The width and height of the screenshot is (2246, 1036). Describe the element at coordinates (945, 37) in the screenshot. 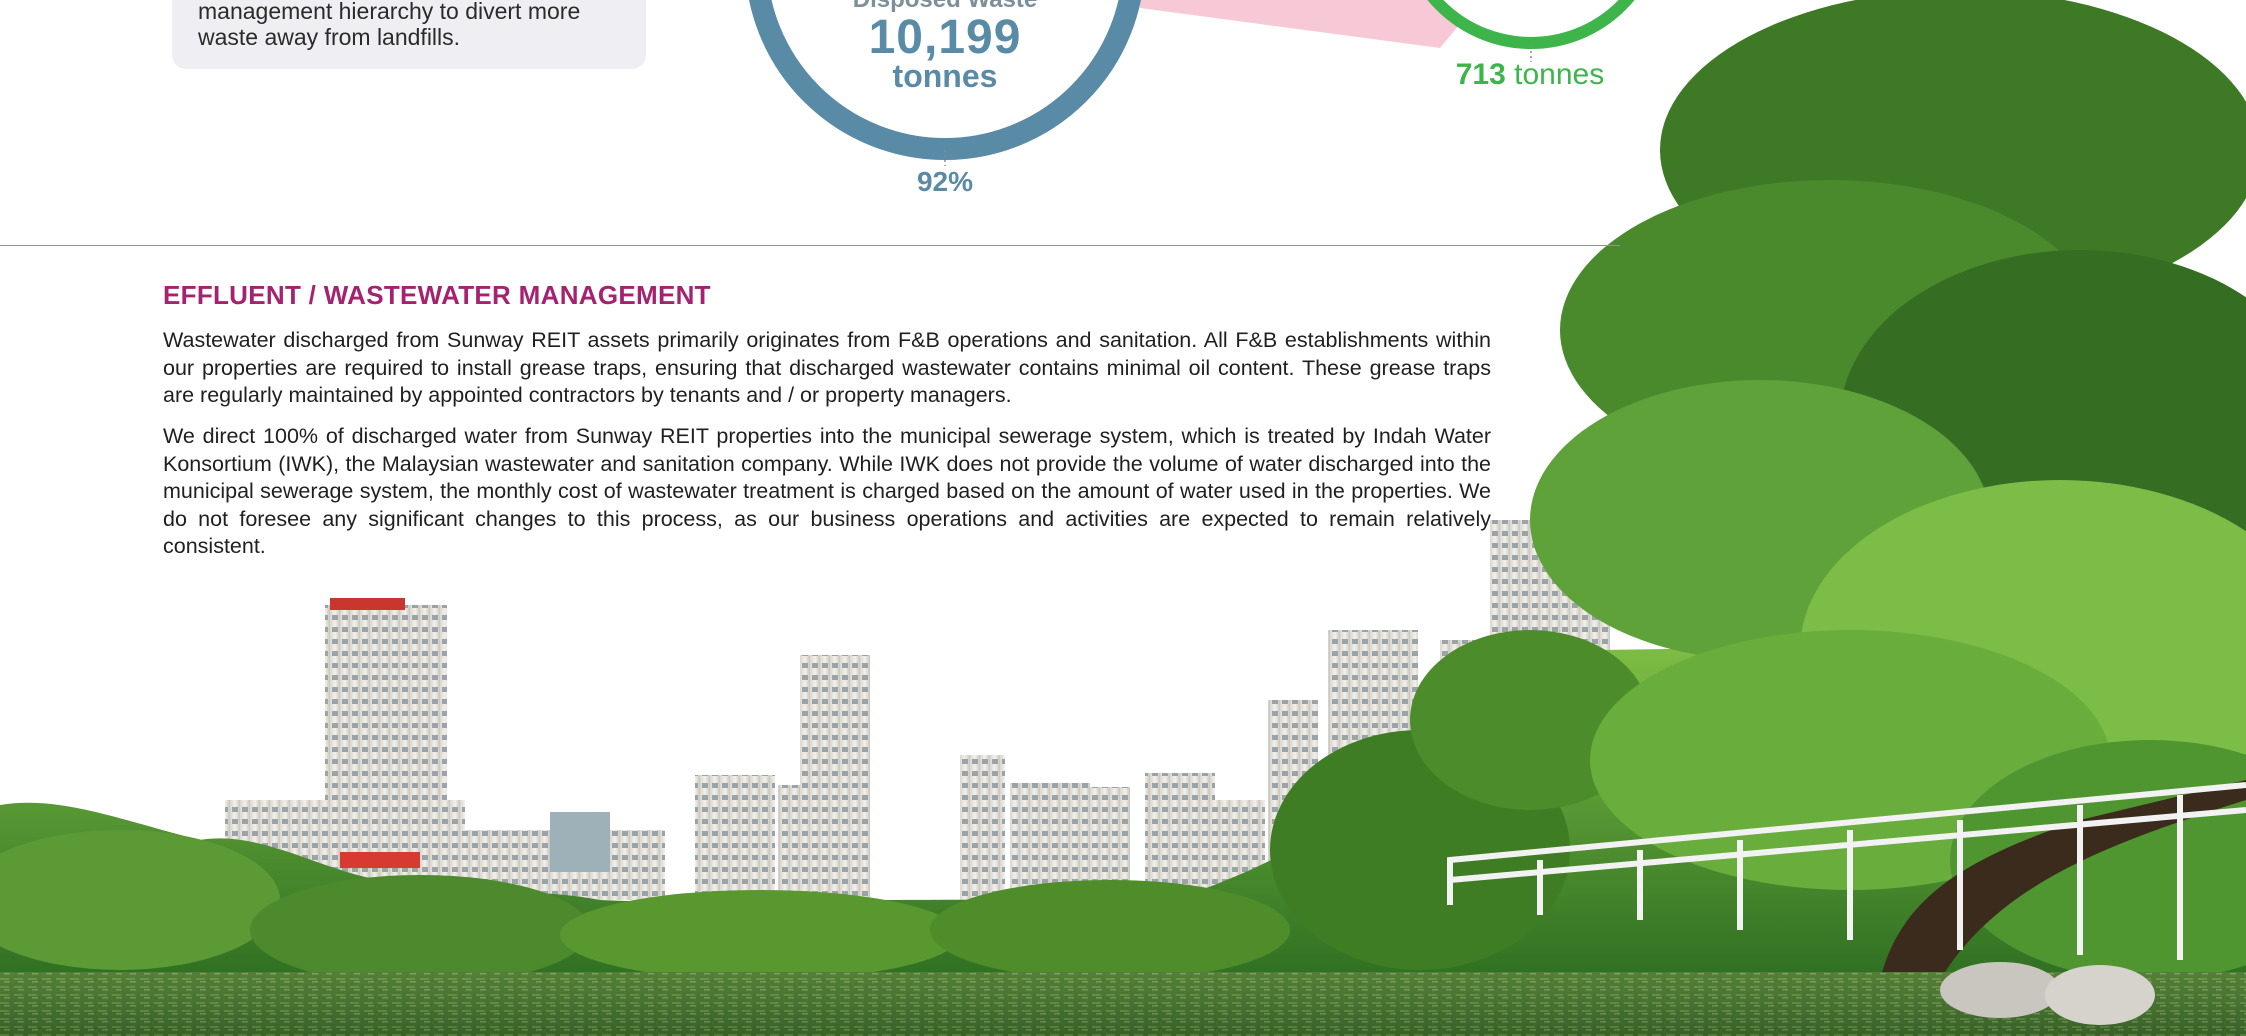

I see `disposed-waste-value: 10,199` at that location.